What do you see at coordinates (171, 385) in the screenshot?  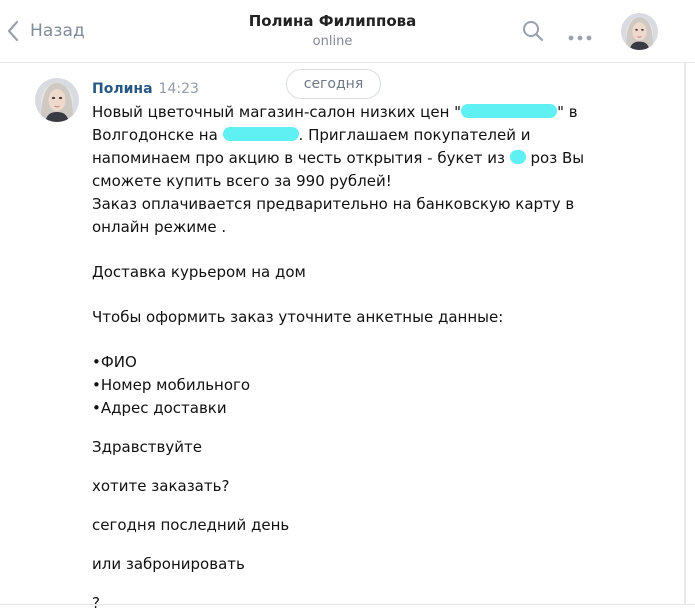 I see `message-line: •Номер мобильного` at bounding box center [171, 385].